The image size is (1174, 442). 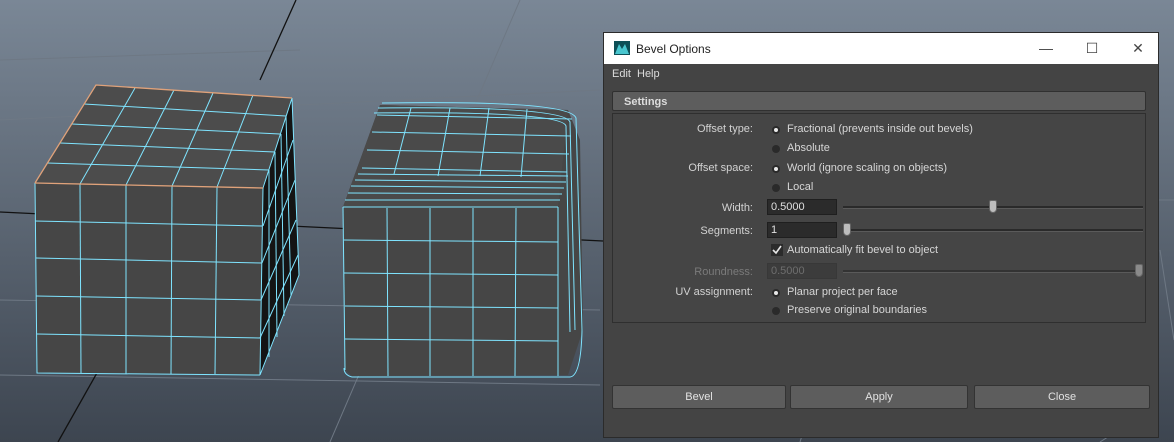 I want to click on apply-button: Apply, so click(x=879, y=397).